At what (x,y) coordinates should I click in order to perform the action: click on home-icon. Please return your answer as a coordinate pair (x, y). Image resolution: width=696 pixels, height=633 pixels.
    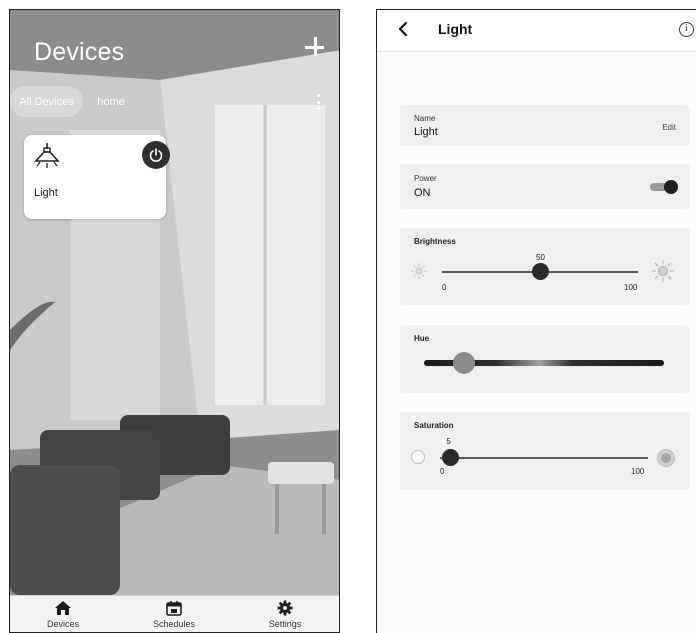
    Looking at the image, I should click on (63, 608).